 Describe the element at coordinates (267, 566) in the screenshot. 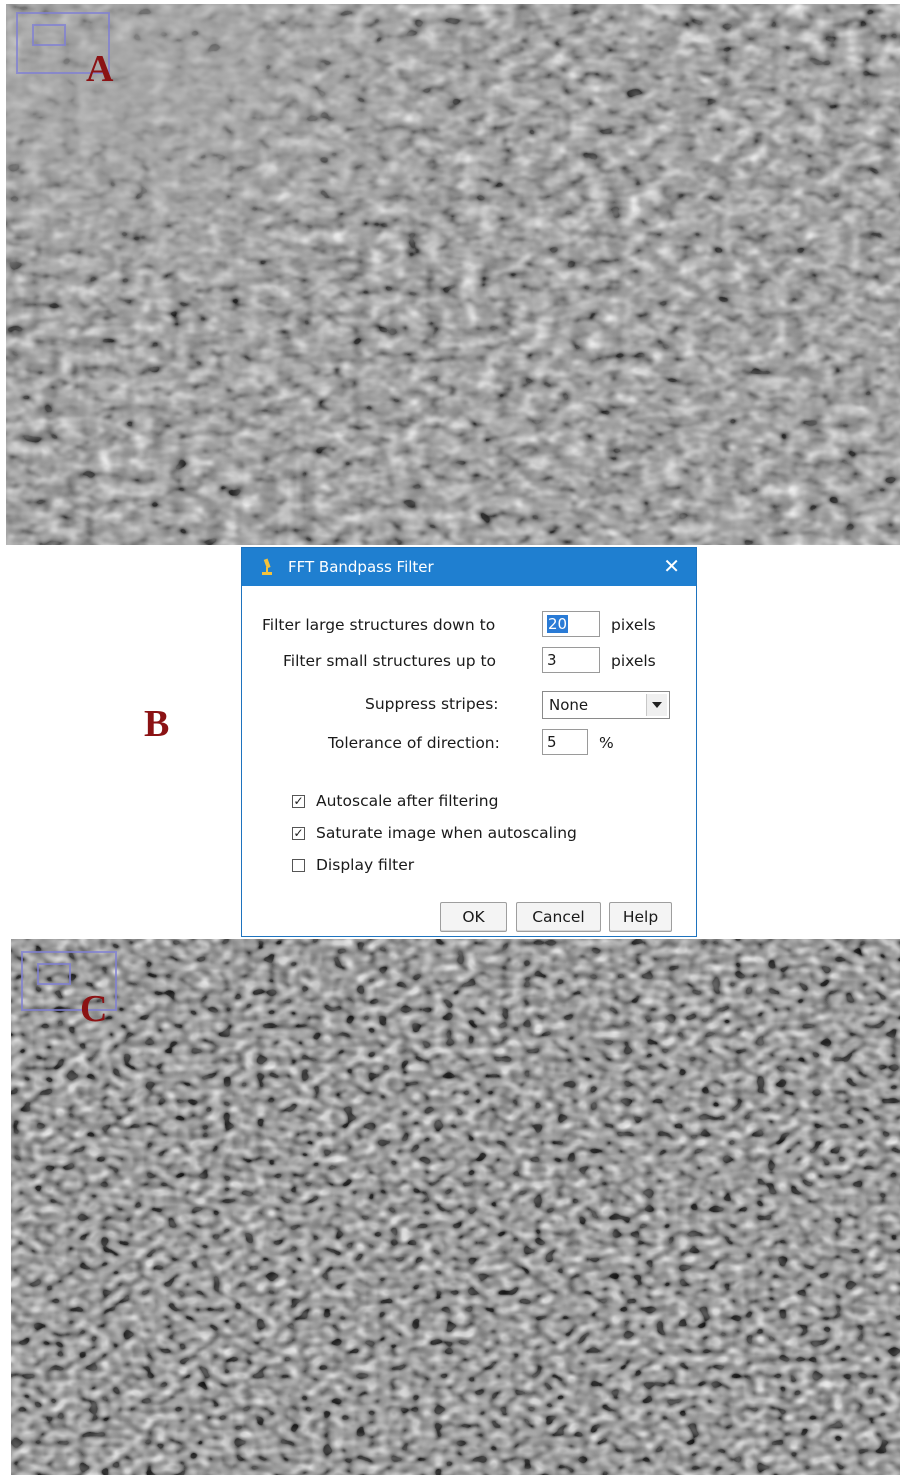

I see `microscope-icon` at that location.